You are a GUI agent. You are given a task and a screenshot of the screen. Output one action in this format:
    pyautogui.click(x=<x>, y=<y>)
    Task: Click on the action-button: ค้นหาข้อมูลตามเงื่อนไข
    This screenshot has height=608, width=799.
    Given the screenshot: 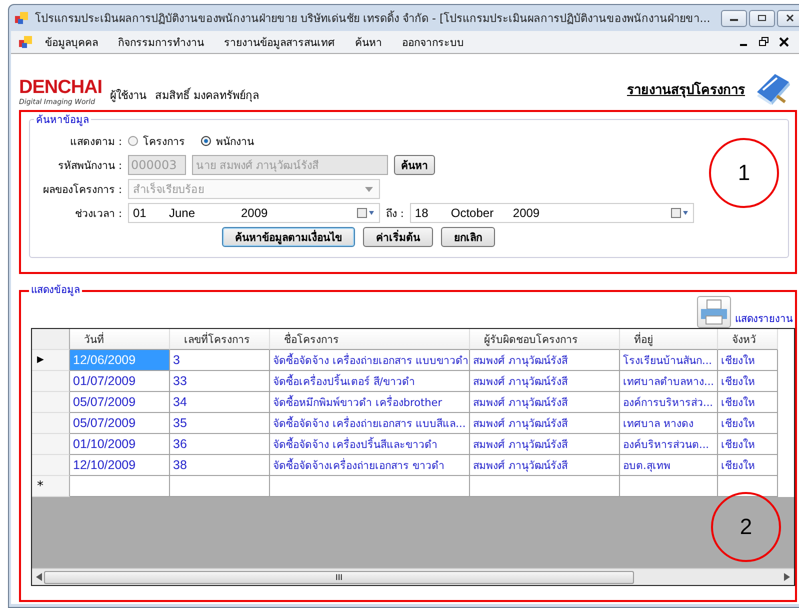 What is the action you would take?
    pyautogui.click(x=288, y=237)
    